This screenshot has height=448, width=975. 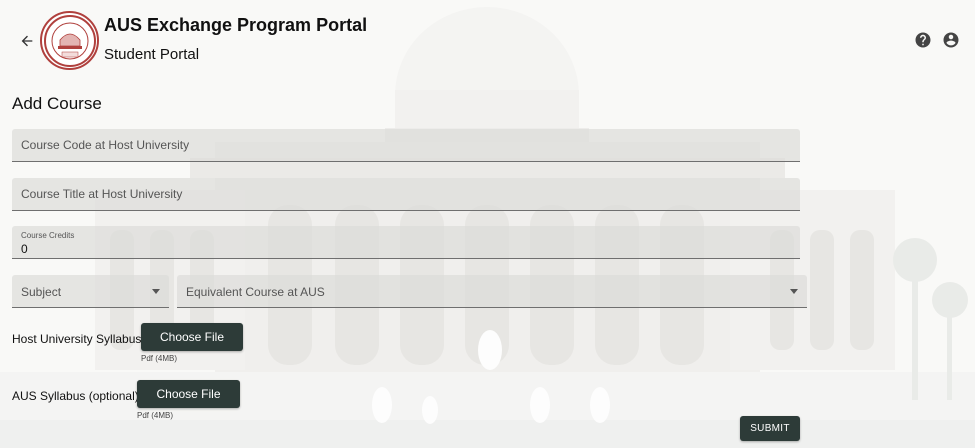 What do you see at coordinates (188, 394) in the screenshot?
I see `aus-syllabus-choose-file-button: Choose File` at bounding box center [188, 394].